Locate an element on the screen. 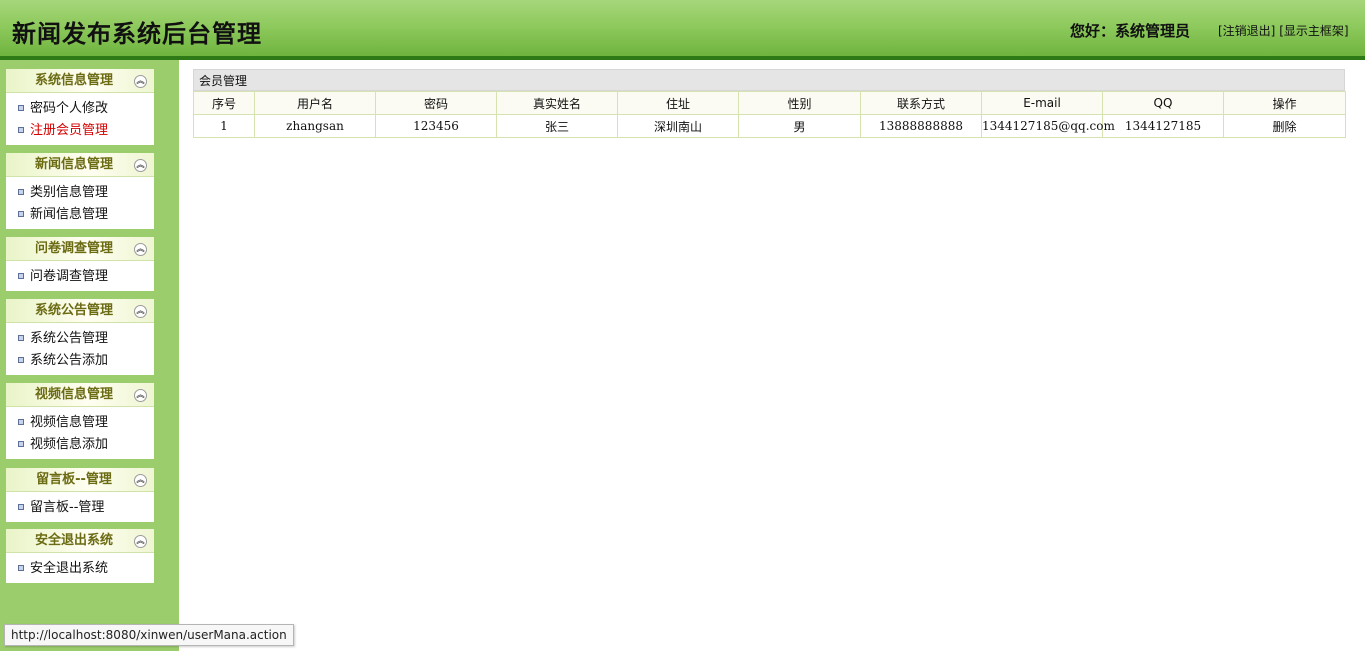  cell-email: 1344127185@qq.com is located at coordinates (1048, 126).